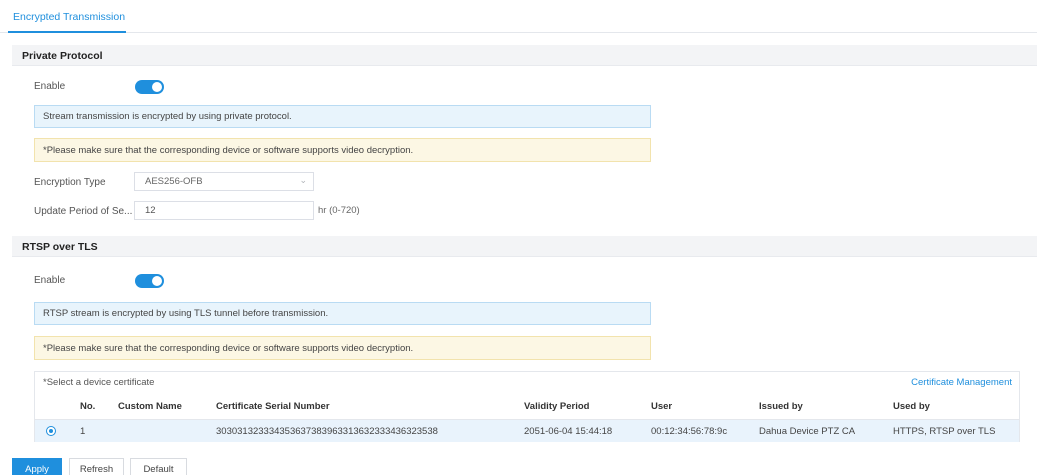 The width and height of the screenshot is (1037, 475). I want to click on cell-used-by: HTTPS, RTSP over TLS, so click(944, 431).